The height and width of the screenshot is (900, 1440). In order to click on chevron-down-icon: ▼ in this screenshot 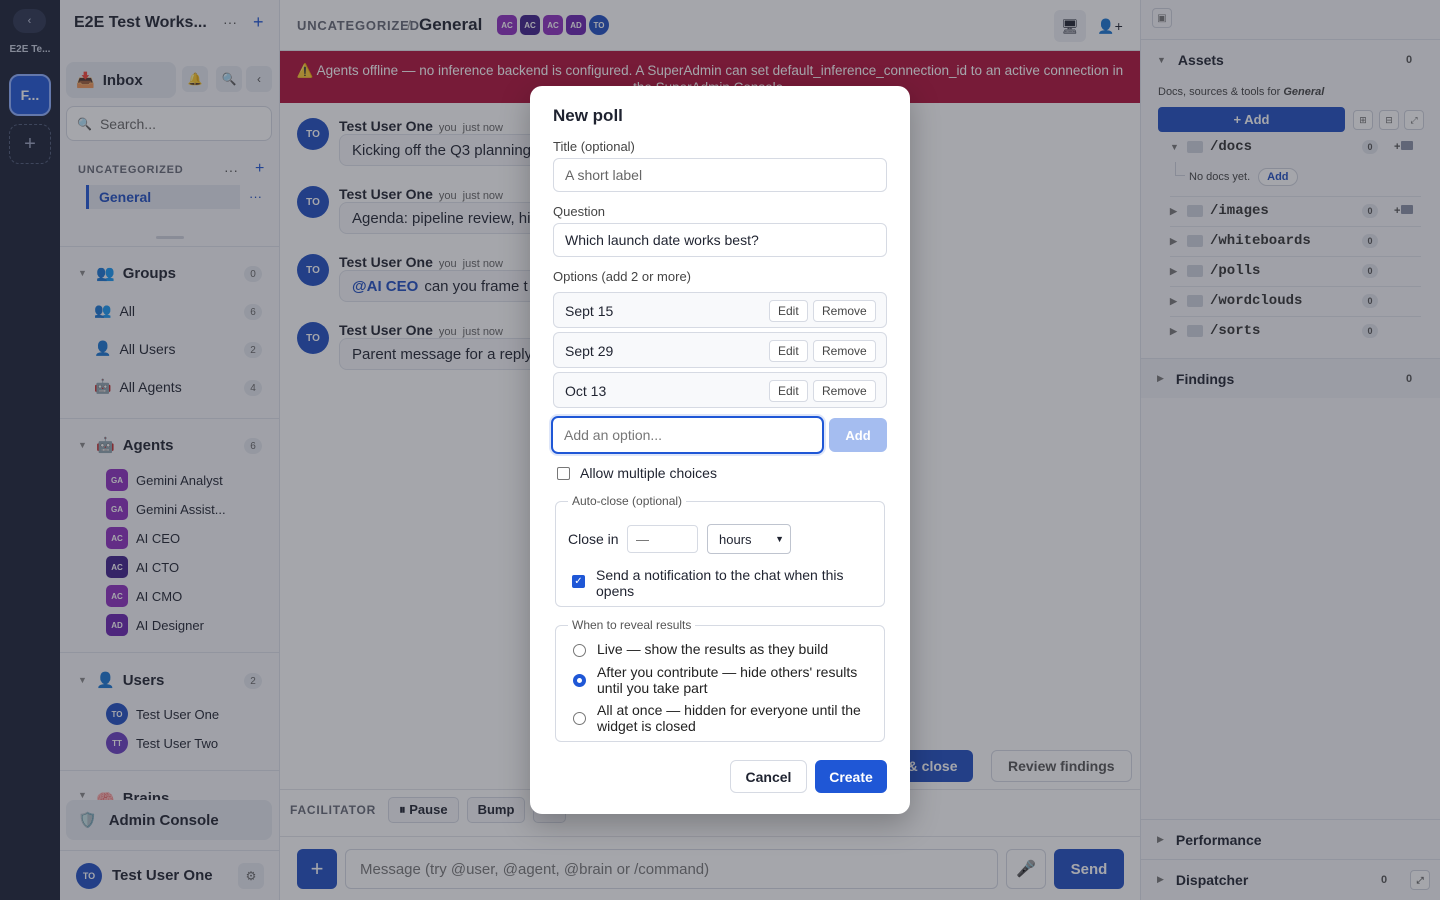, I will do `click(779, 539)`.